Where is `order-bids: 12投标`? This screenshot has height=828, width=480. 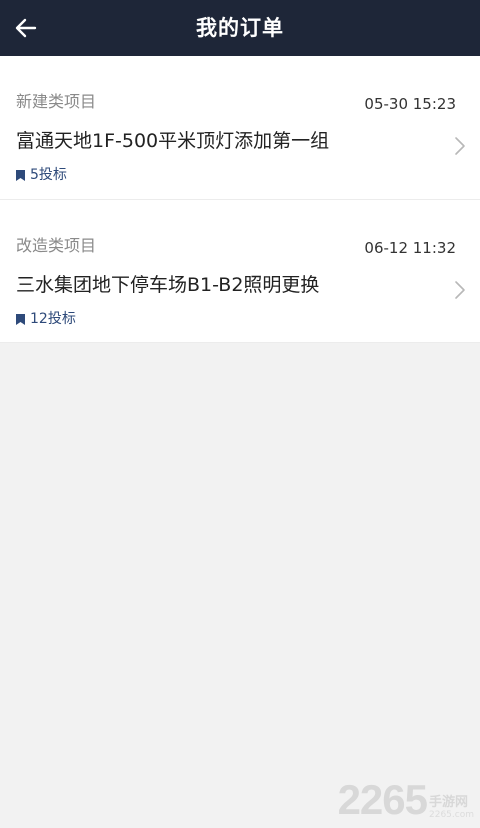 order-bids: 12投标 is located at coordinates (46, 319).